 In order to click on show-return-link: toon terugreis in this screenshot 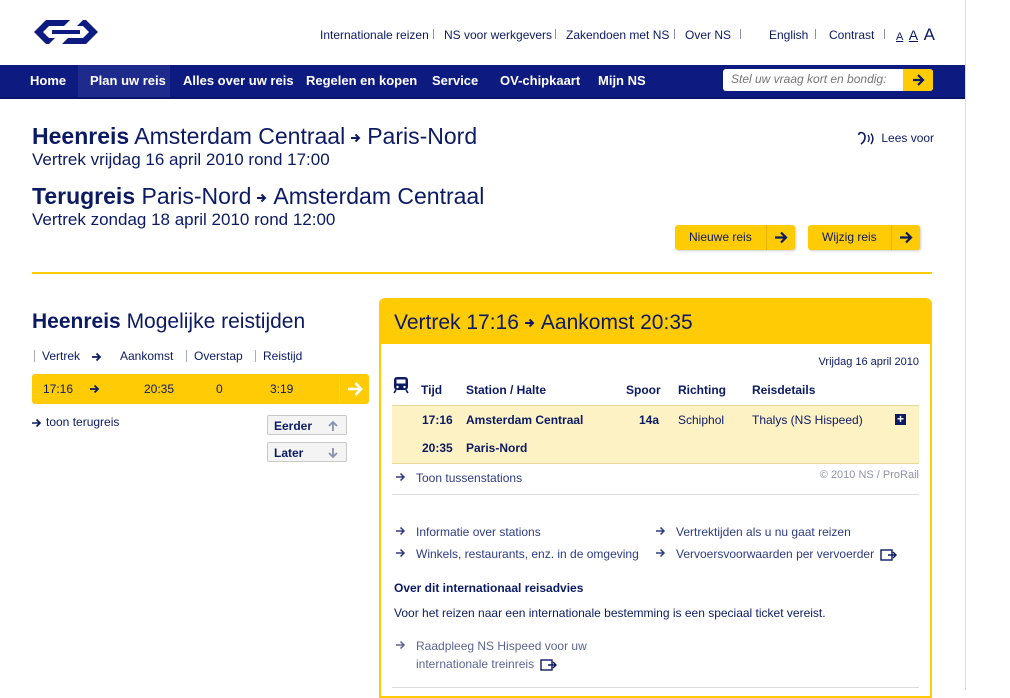, I will do `click(75, 422)`.